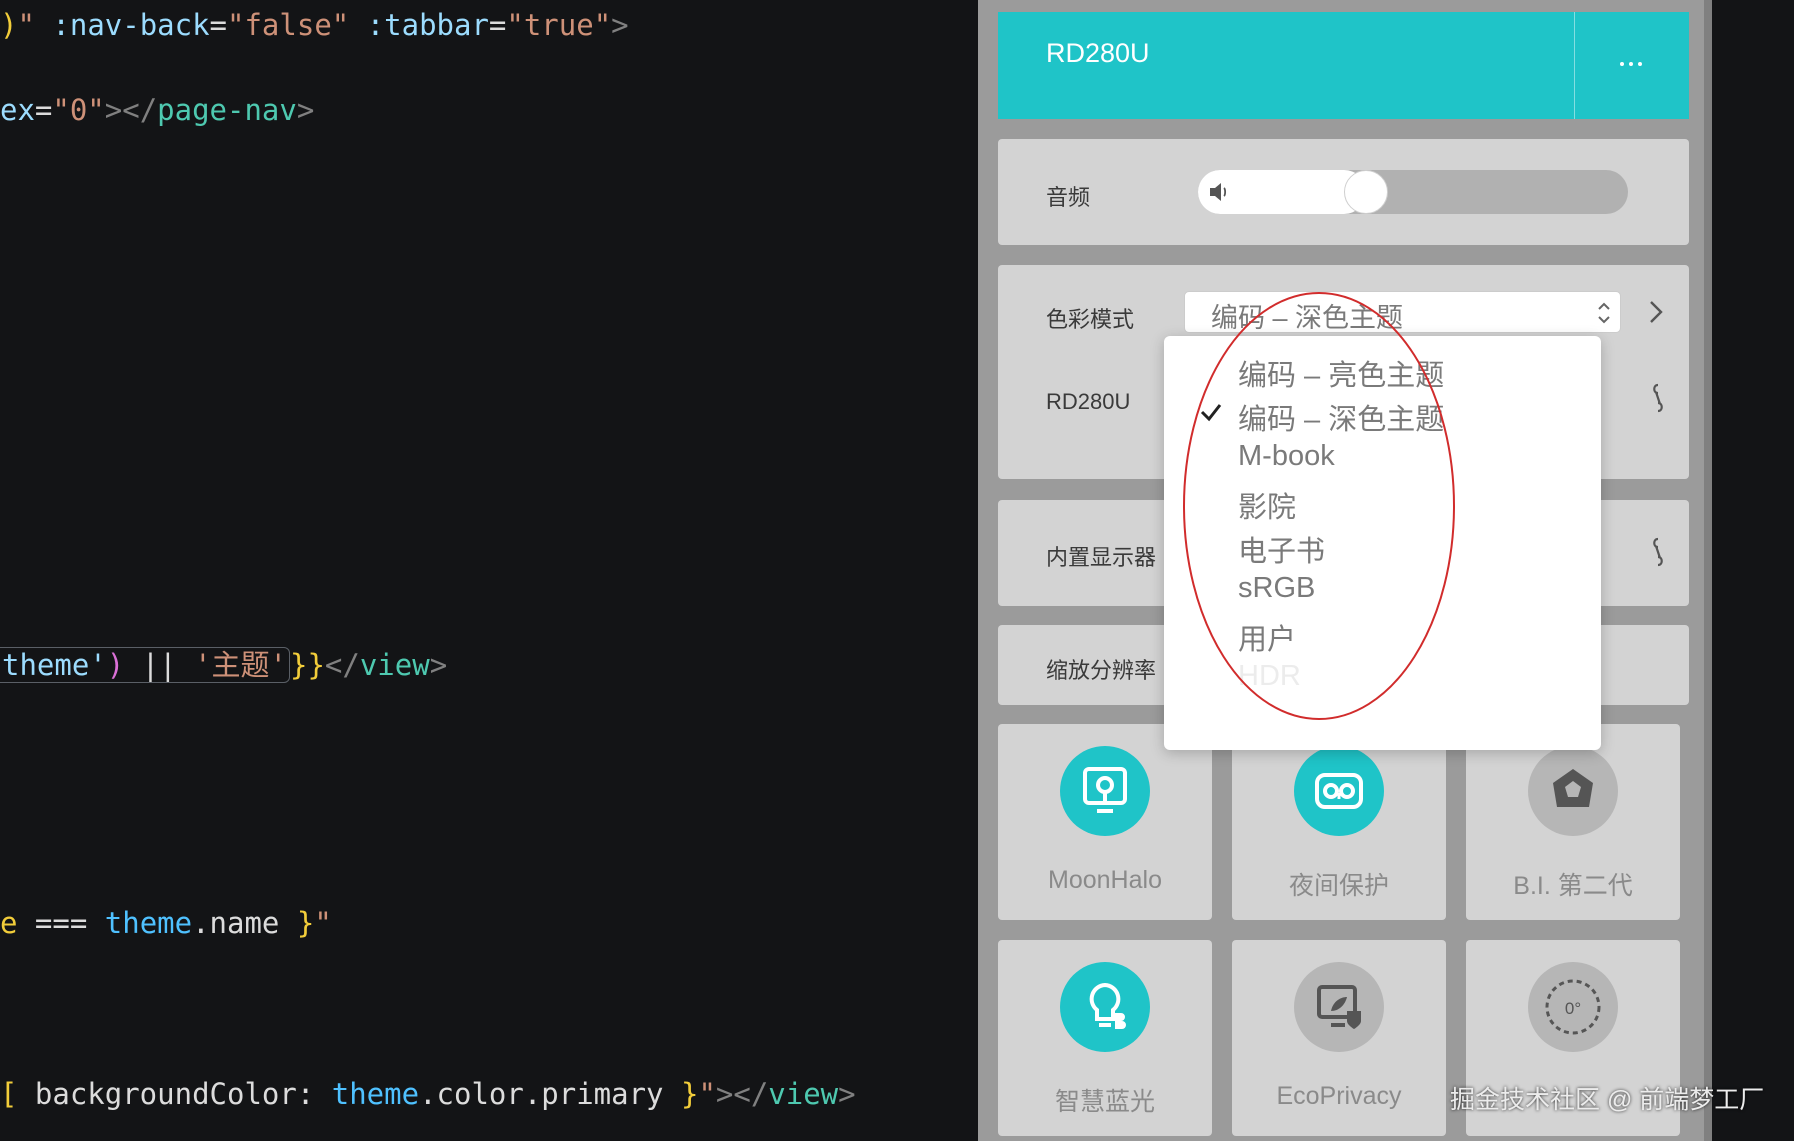  What do you see at coordinates (1604, 313) in the screenshot?
I see `select-updown-icon` at bounding box center [1604, 313].